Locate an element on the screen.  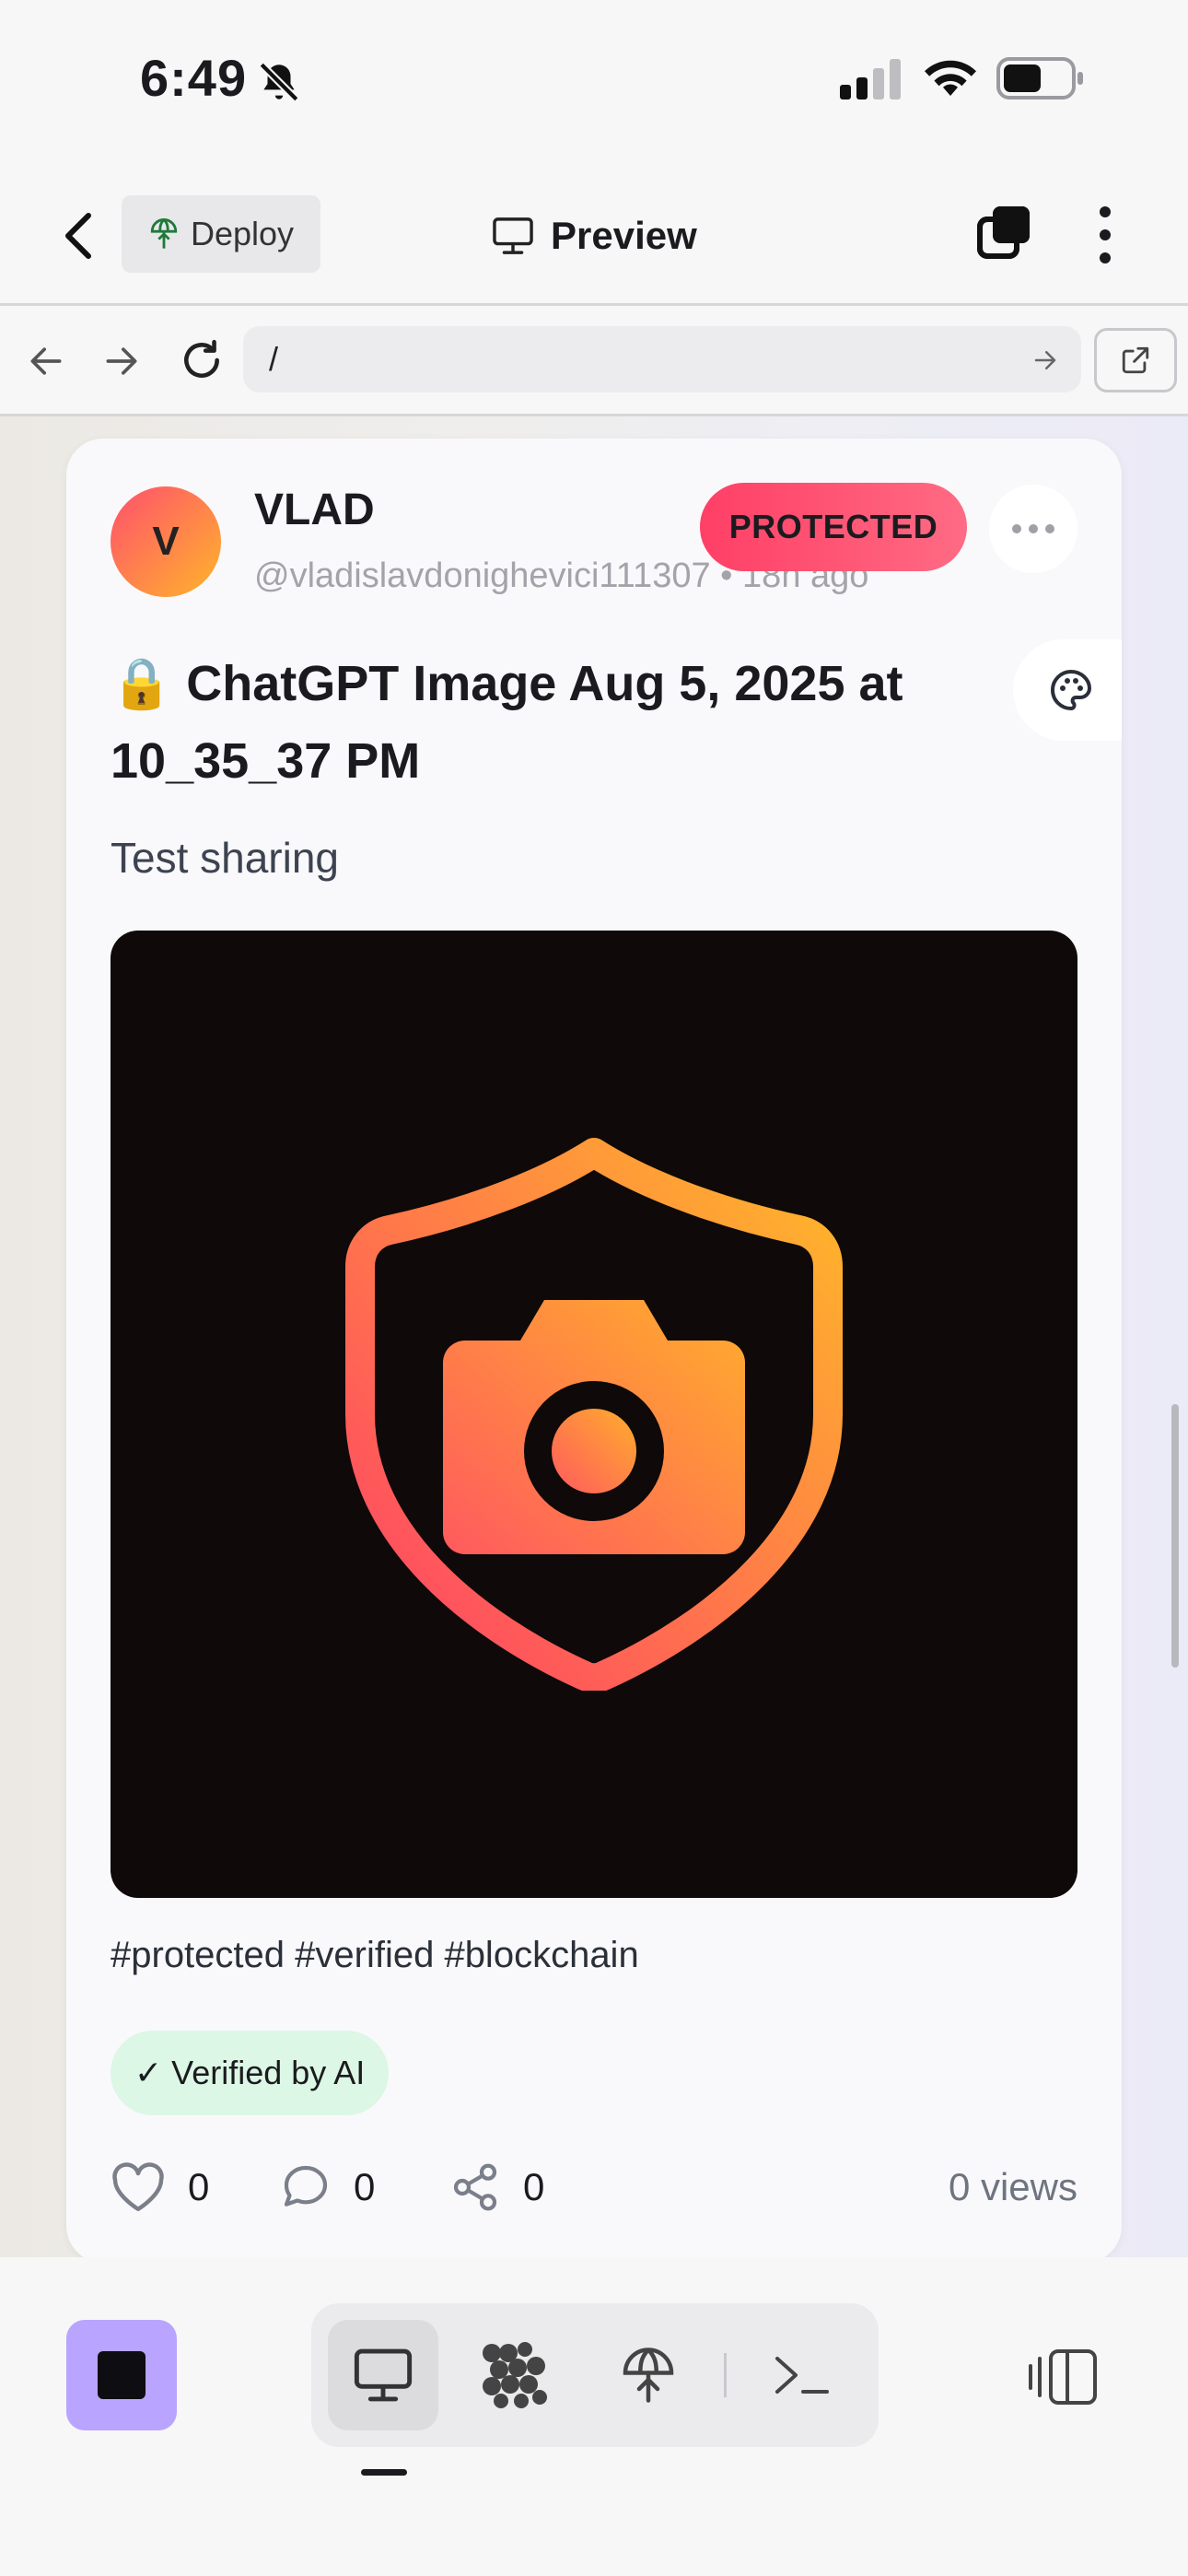
preview-tab is located at coordinates (383, 2375).